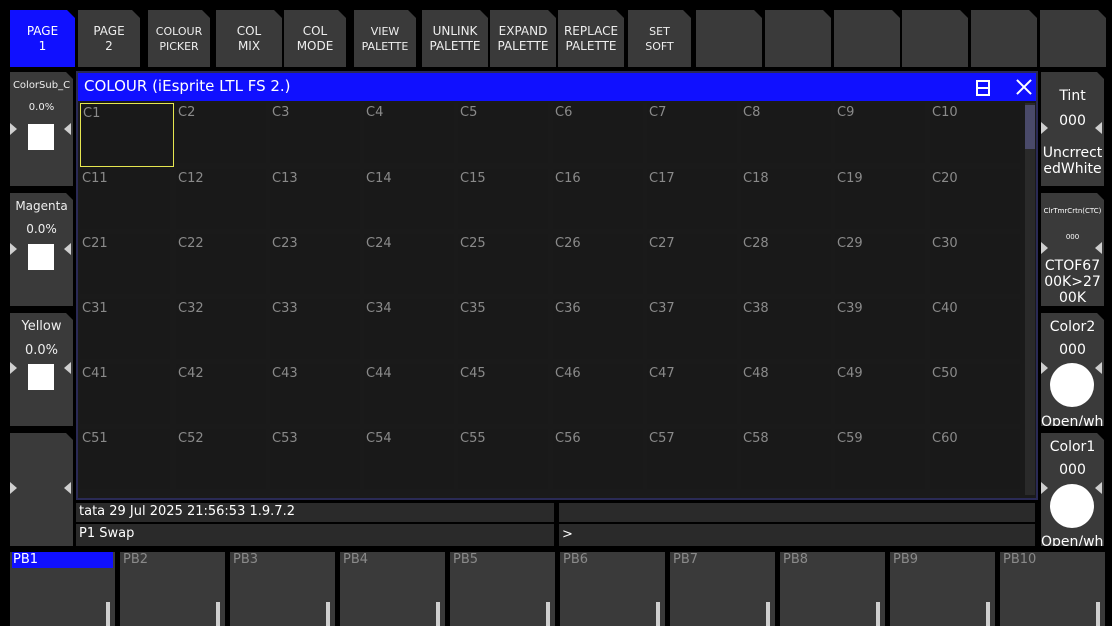  I want to click on palette-cell: C1, so click(127, 135).